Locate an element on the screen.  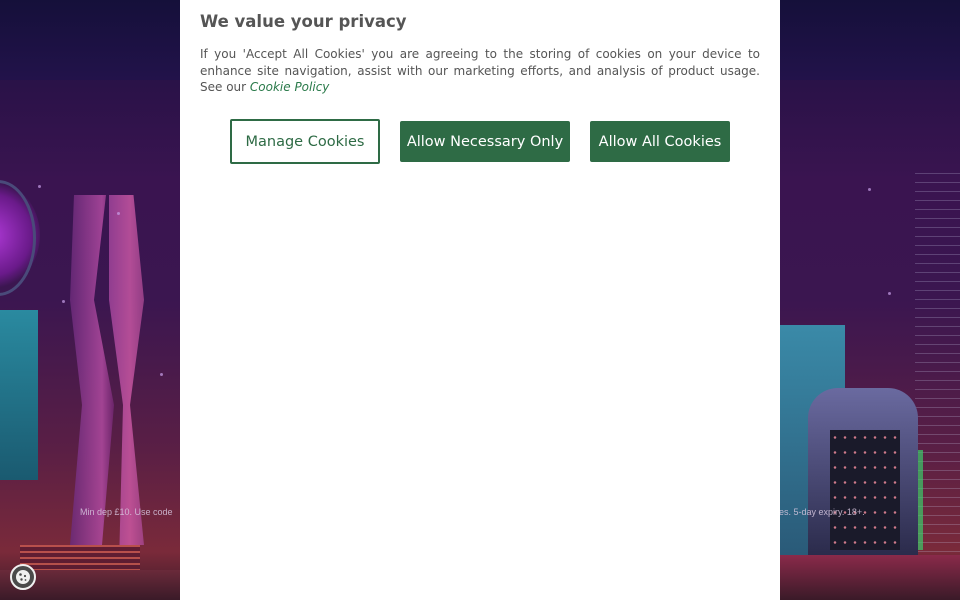
cookie-settings-button is located at coordinates (23, 577).